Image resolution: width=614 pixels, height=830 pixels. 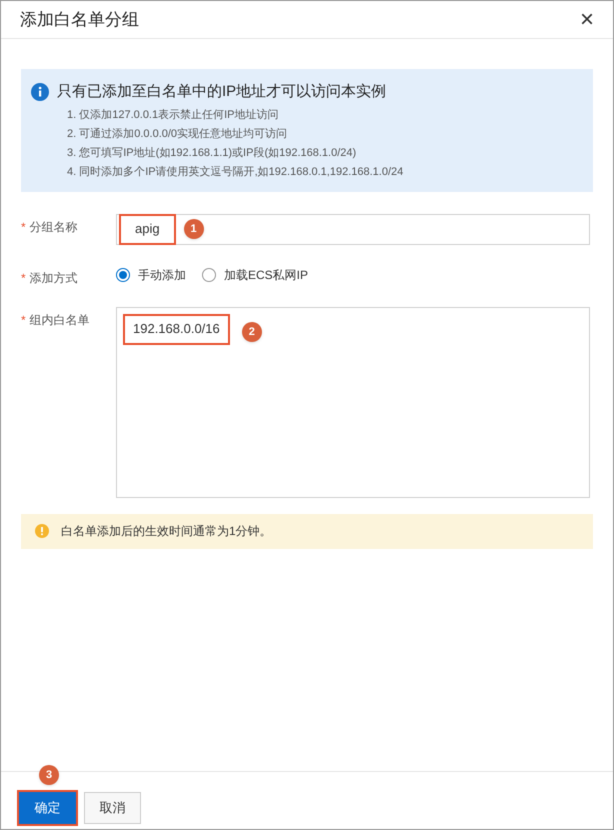 What do you see at coordinates (252, 332) in the screenshot?
I see `step-badge: 2` at bounding box center [252, 332].